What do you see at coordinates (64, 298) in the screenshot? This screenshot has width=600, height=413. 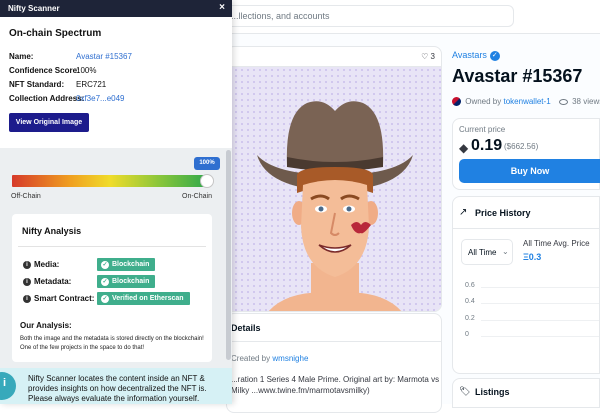 I see `smart-contract-label: Smart Contract:` at bounding box center [64, 298].